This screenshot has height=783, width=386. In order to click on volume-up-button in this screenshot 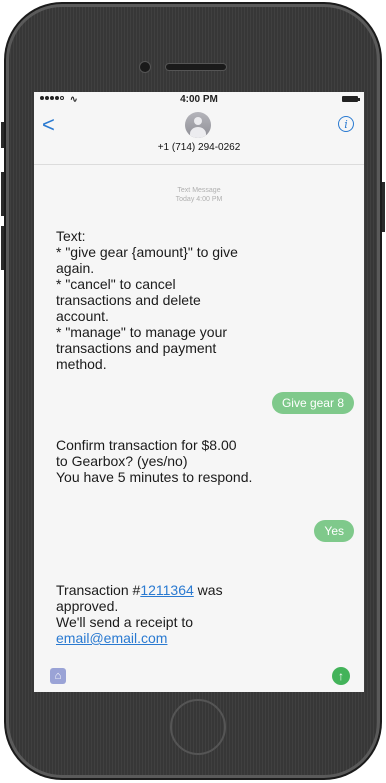, I will do `click(2, 194)`.